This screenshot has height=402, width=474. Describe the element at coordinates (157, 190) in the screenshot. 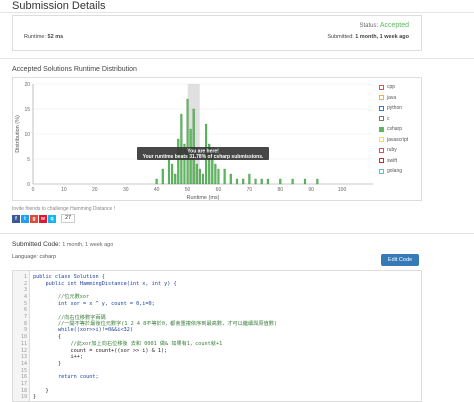

I see `x-tick-label: 40` at that location.